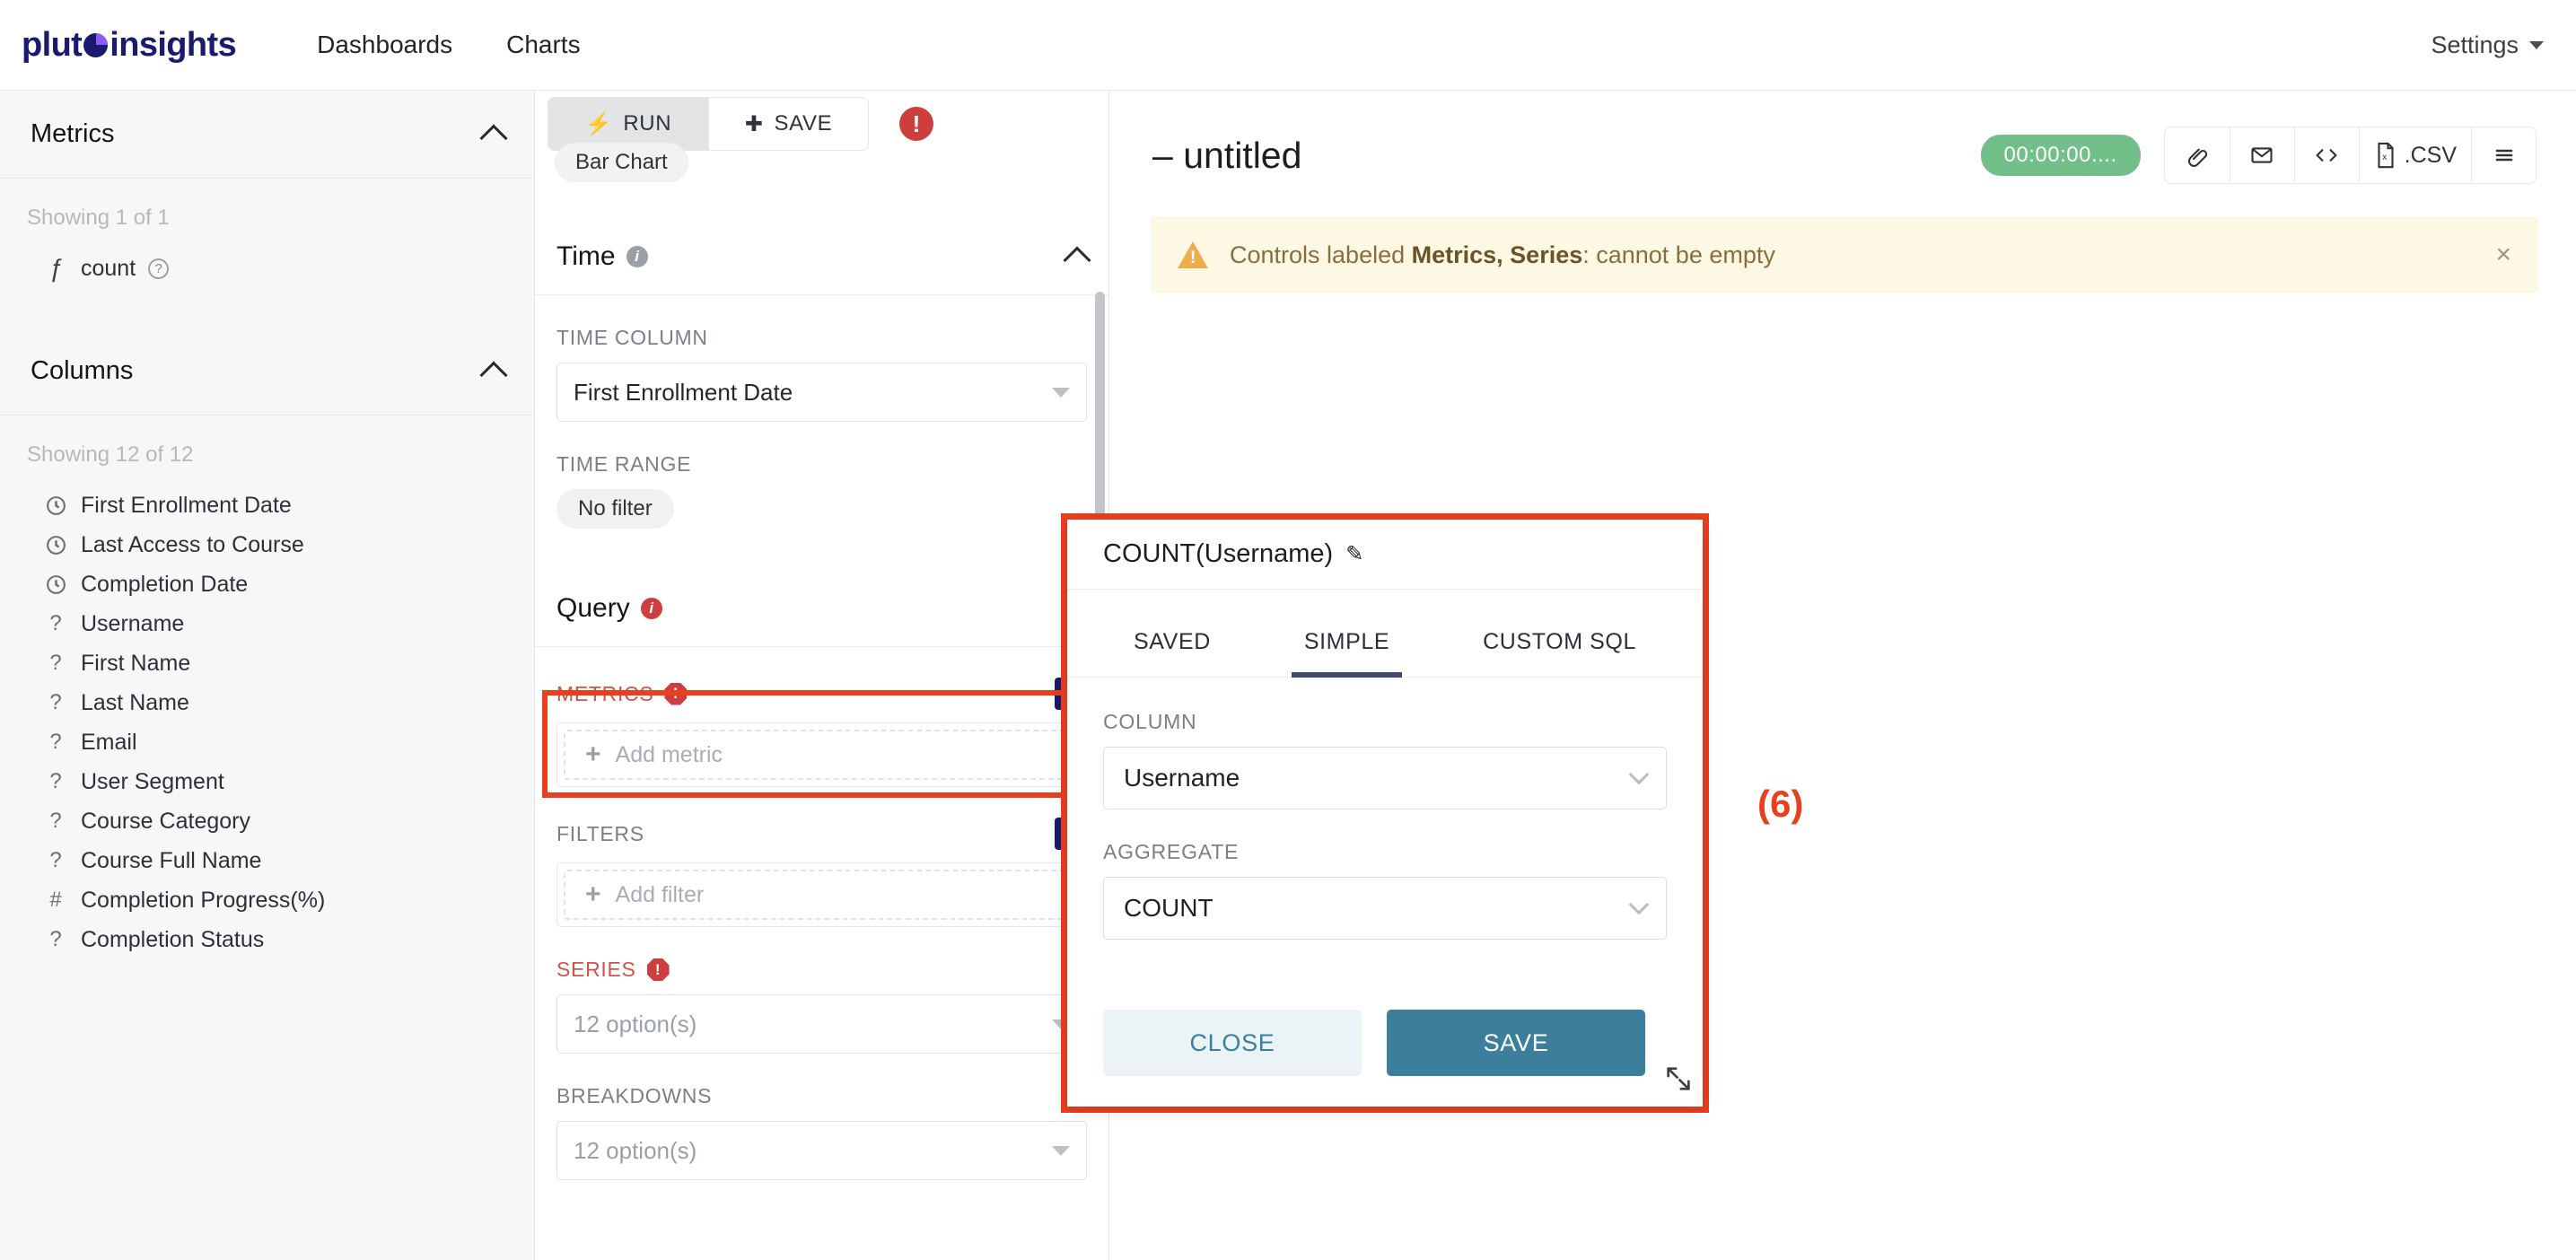 The height and width of the screenshot is (1260, 2576). I want to click on tab-saved: SAVED, so click(1172, 649).